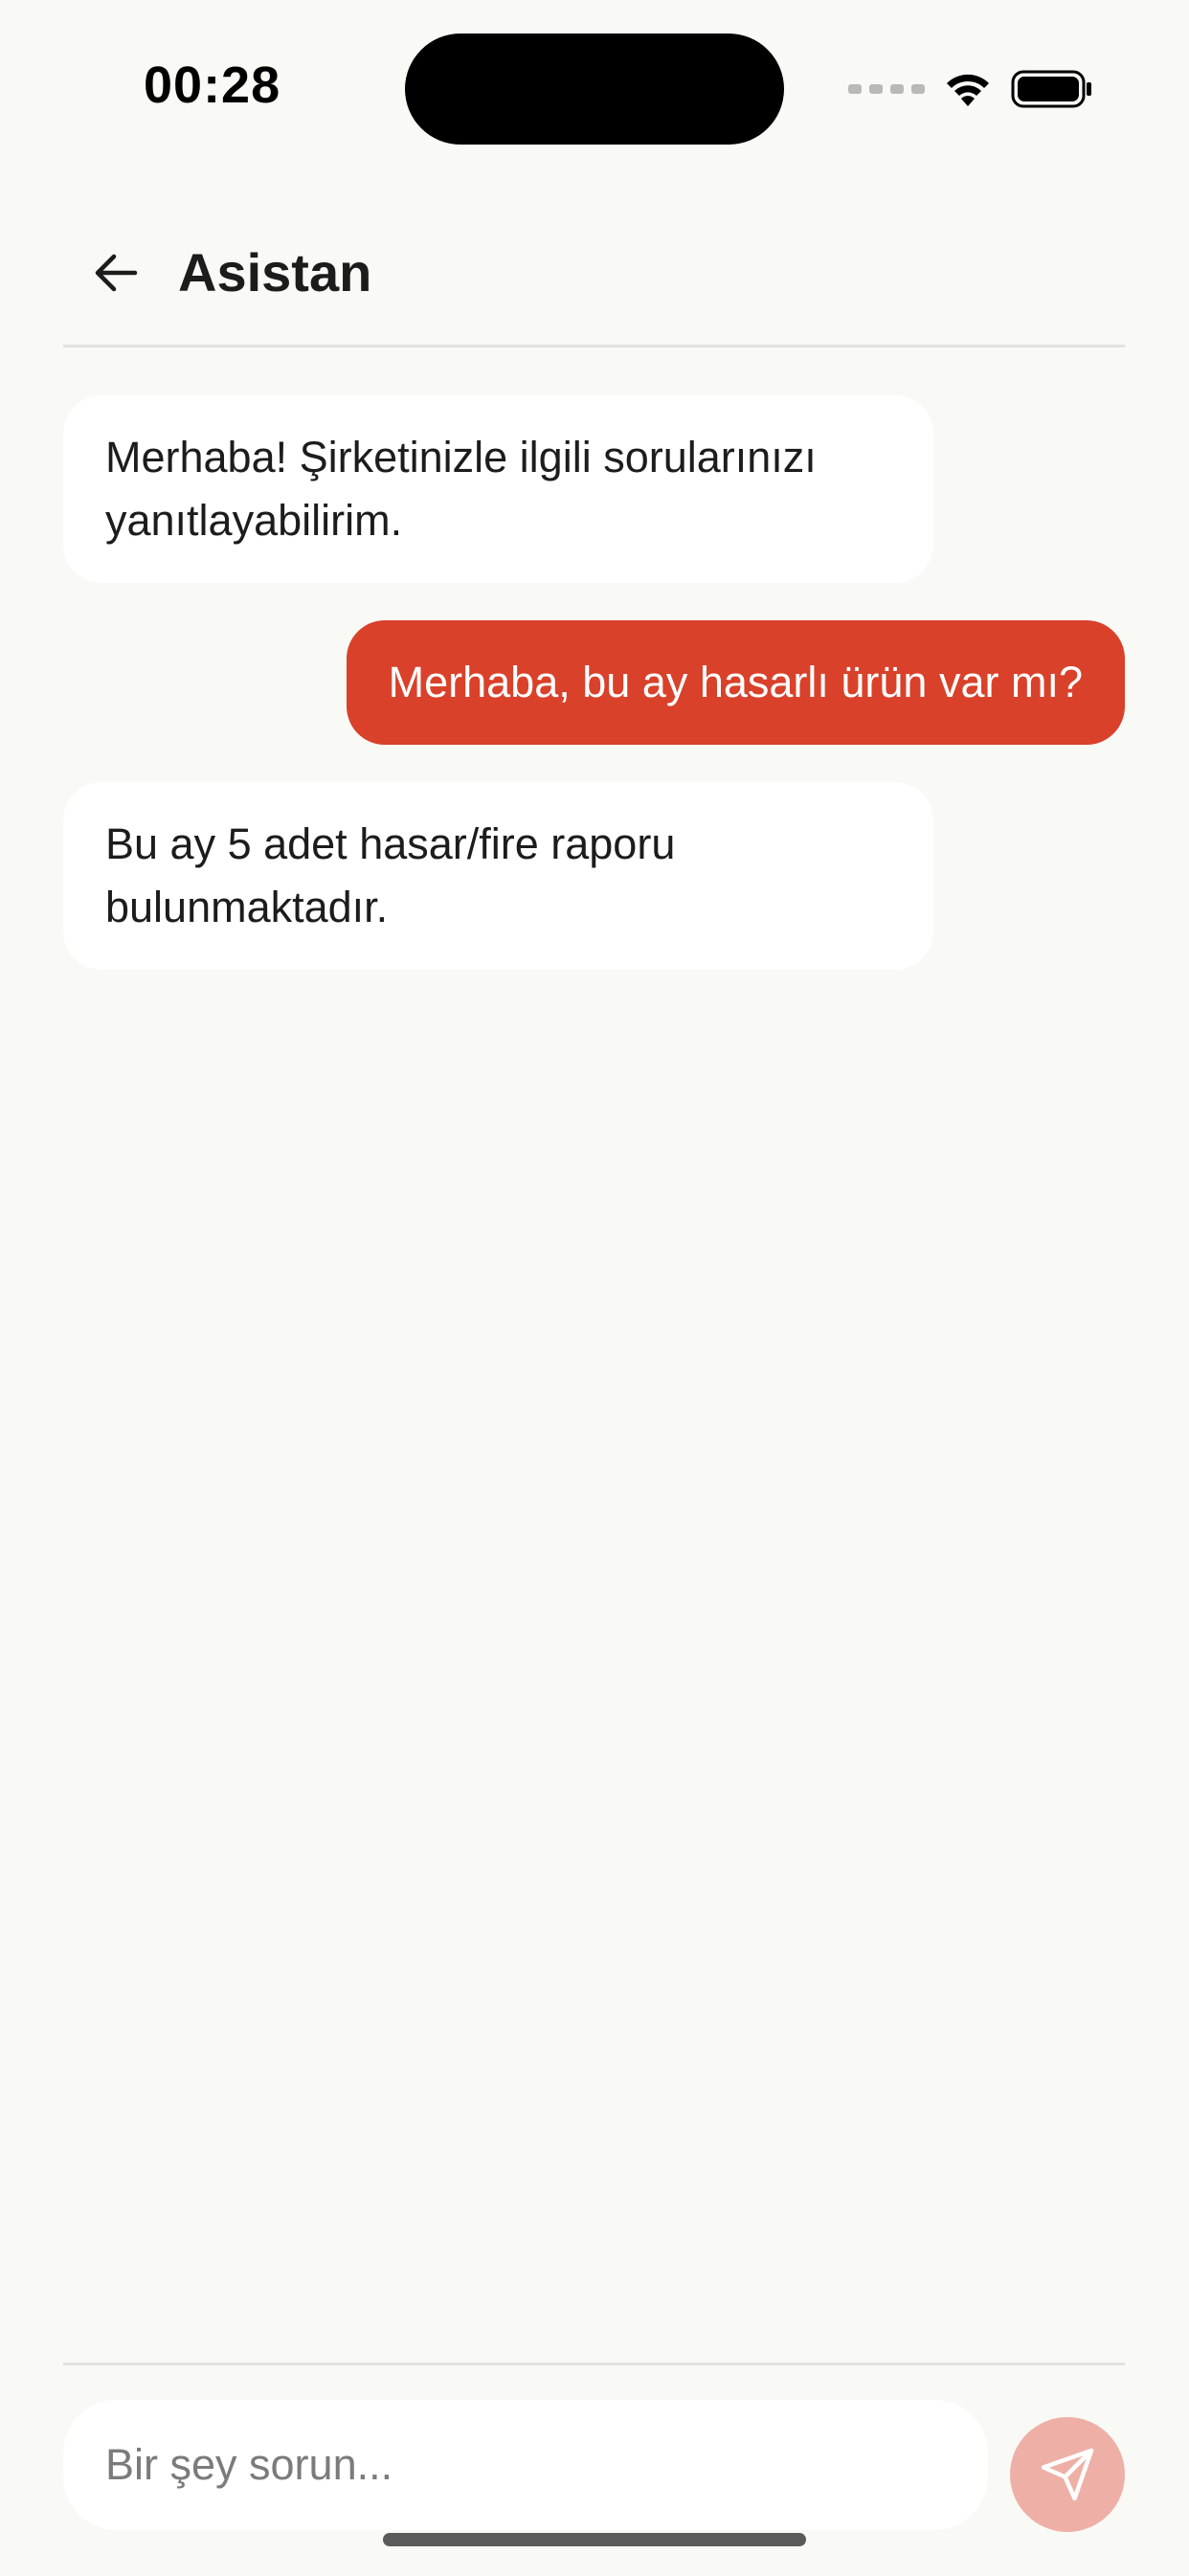 The width and height of the screenshot is (1189, 2576). I want to click on battery-icon, so click(1051, 89).